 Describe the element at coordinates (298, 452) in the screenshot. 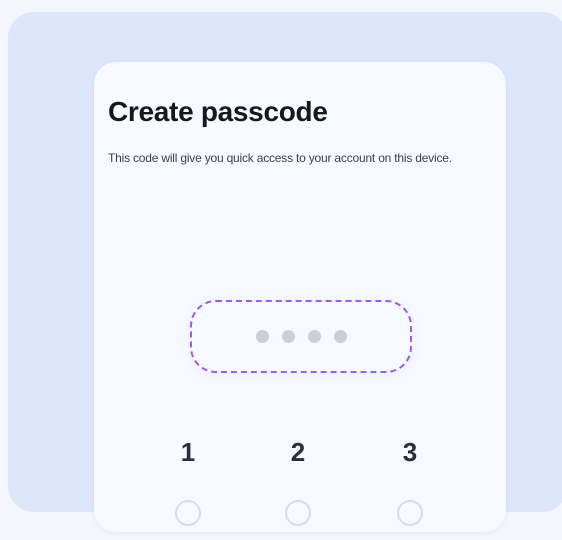

I see `keypad-key-2: 2` at that location.